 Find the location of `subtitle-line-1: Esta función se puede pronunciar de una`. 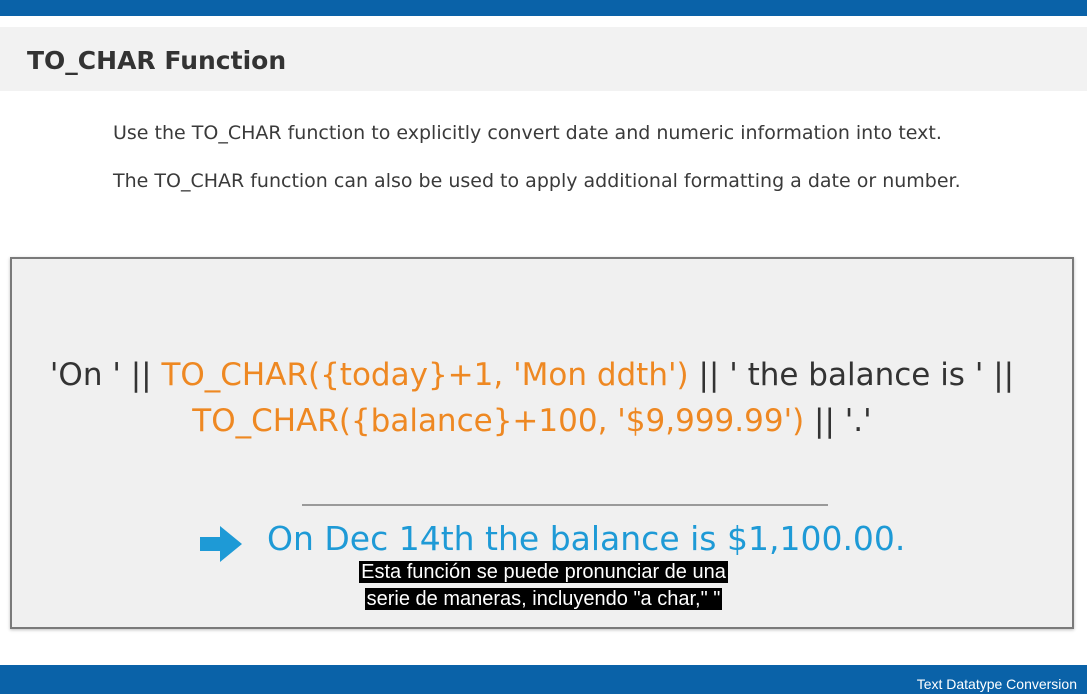

subtitle-line-1: Esta función se puede pronunciar de una is located at coordinates (543, 572).